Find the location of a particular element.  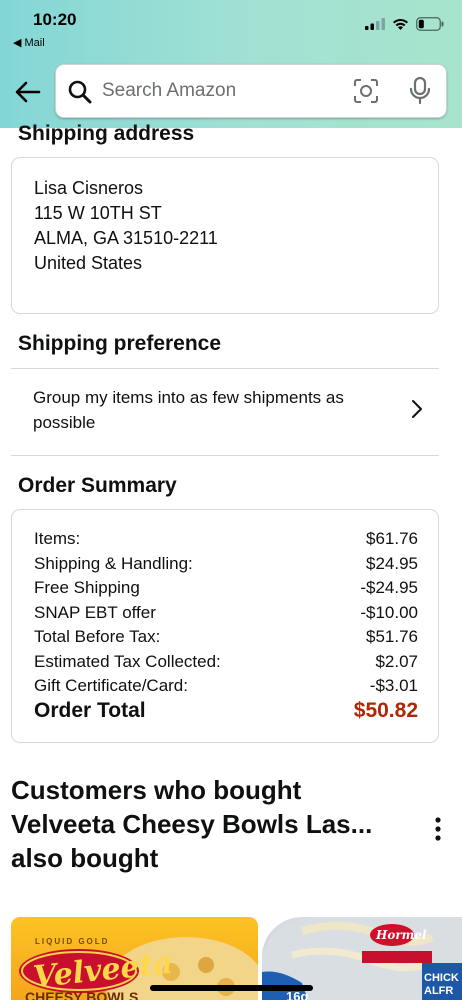

divider is located at coordinates (225, 455).